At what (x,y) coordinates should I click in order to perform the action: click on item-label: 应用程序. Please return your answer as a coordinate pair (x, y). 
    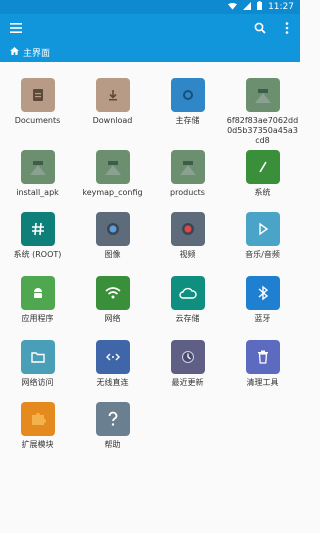
    Looking at the image, I should click on (37, 318).